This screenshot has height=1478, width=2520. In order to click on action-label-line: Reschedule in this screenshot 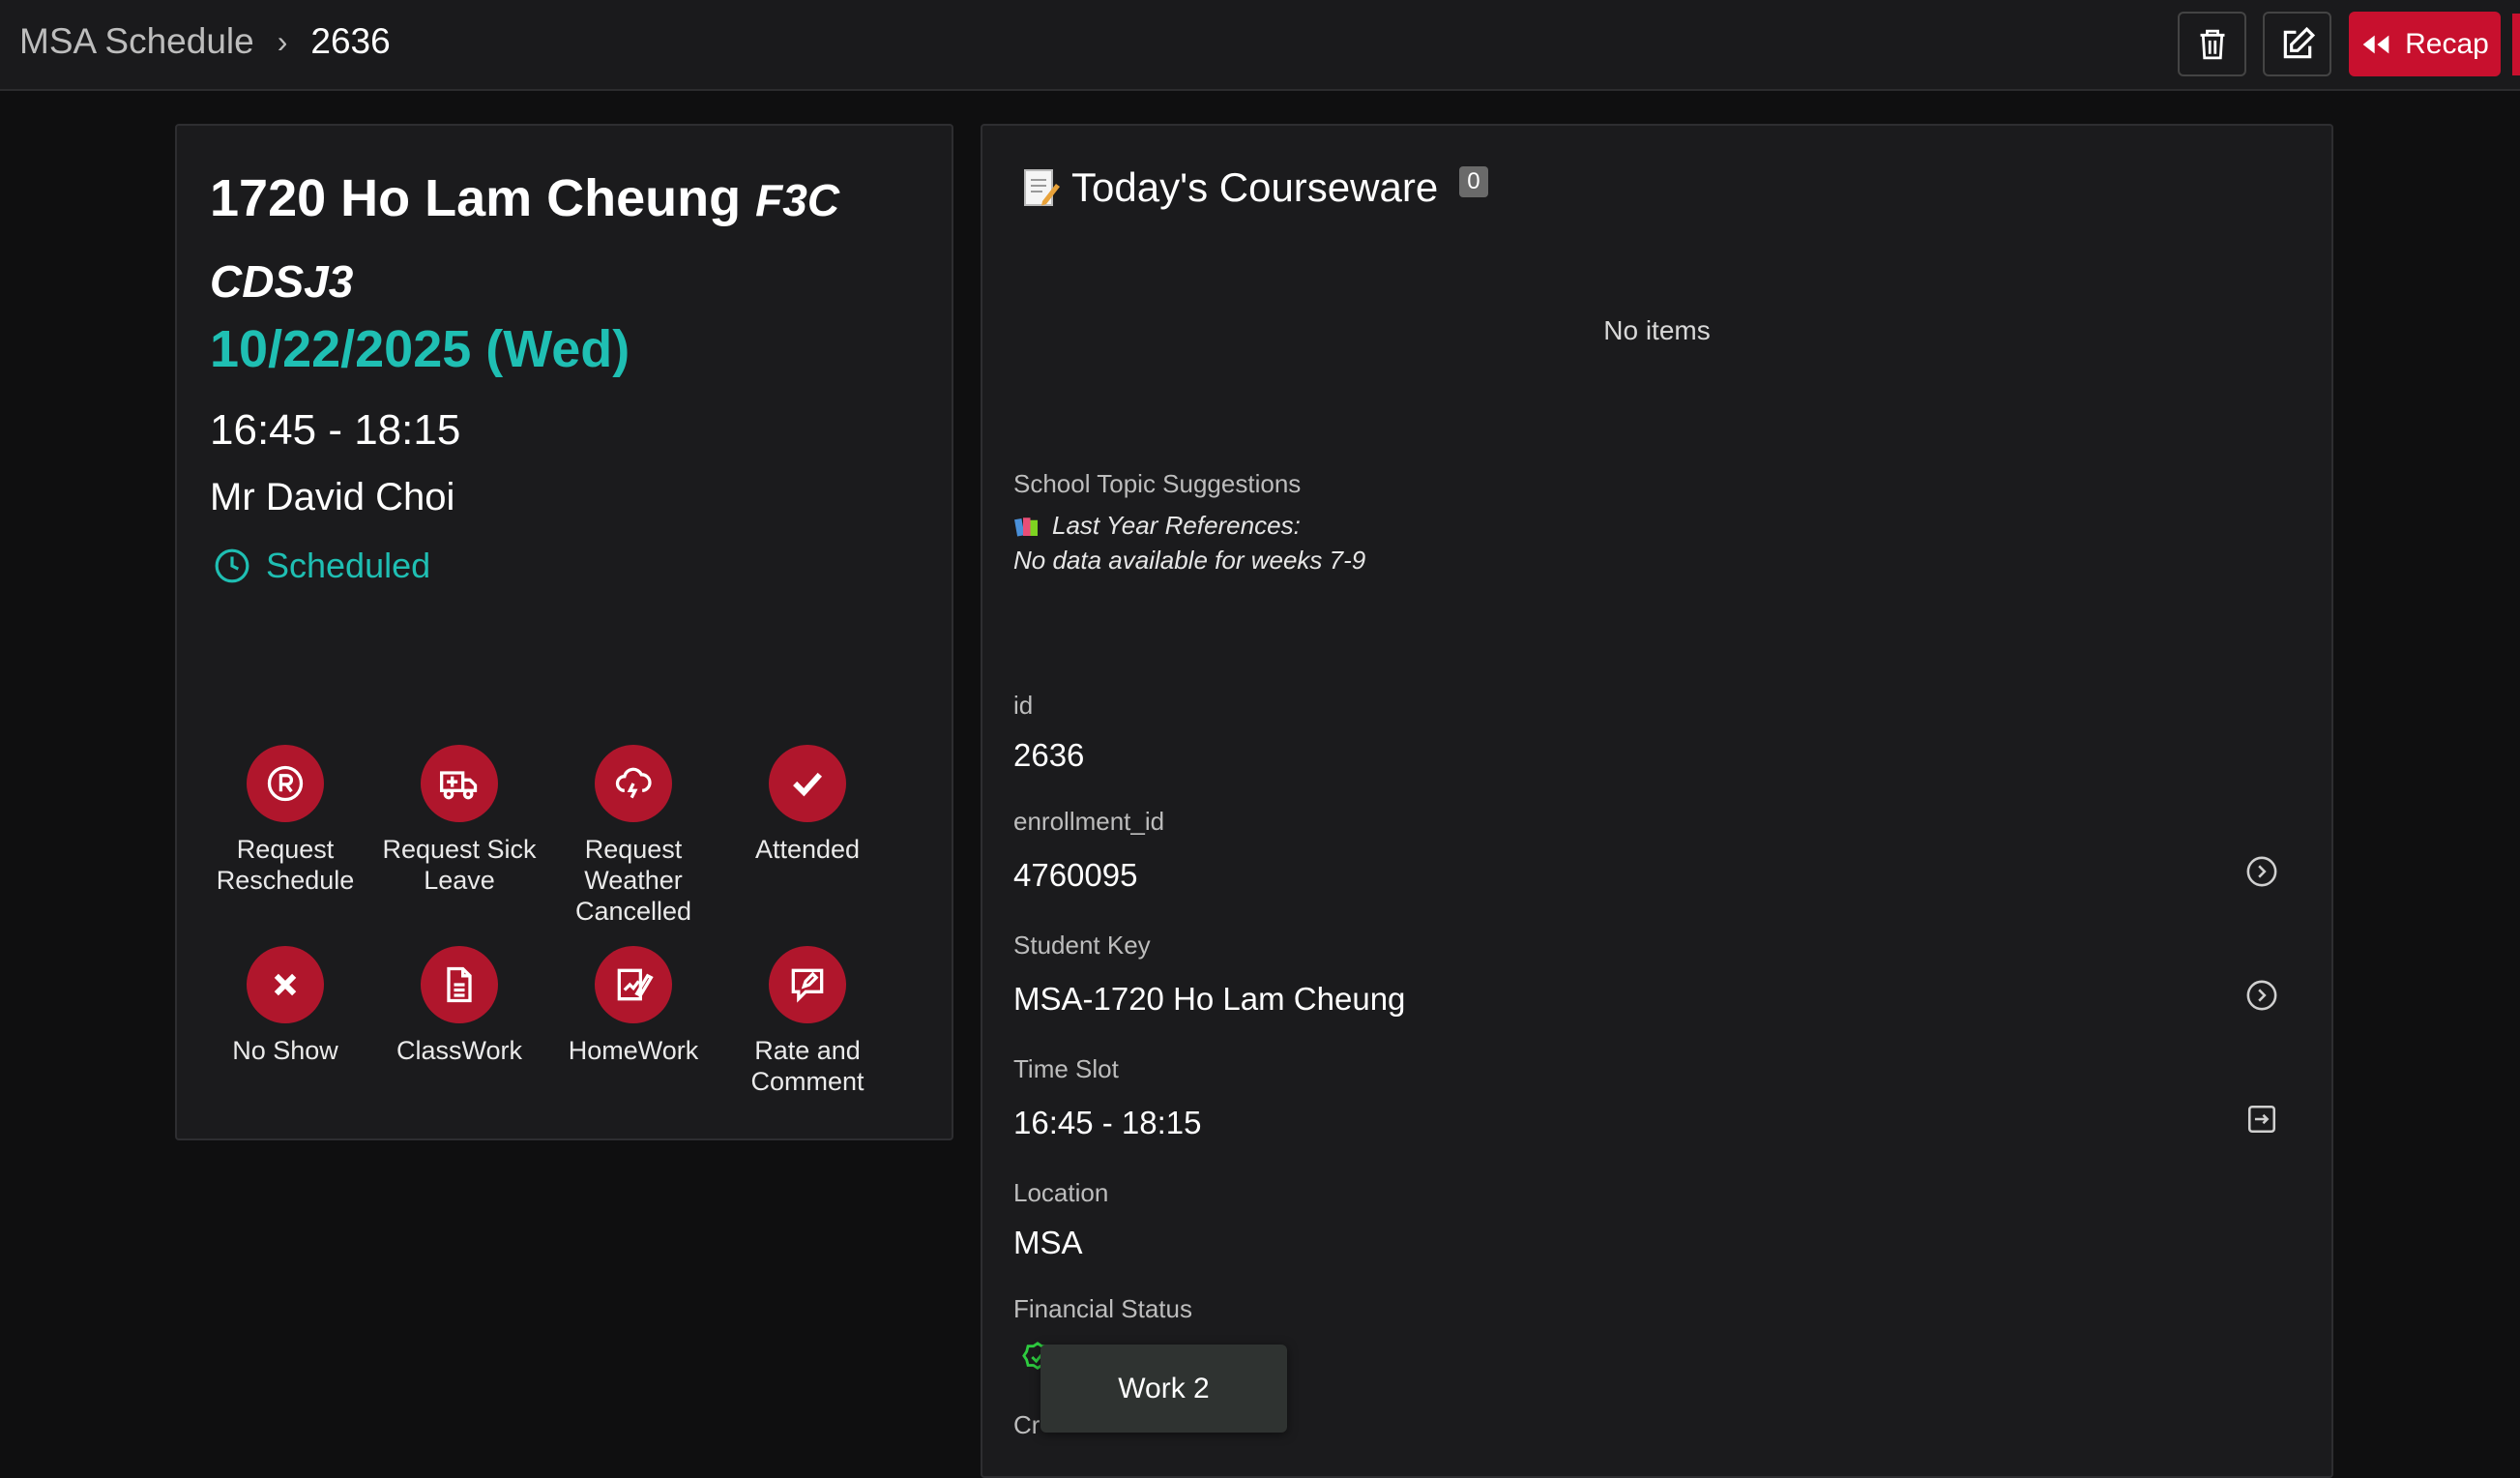, I will do `click(286, 881)`.